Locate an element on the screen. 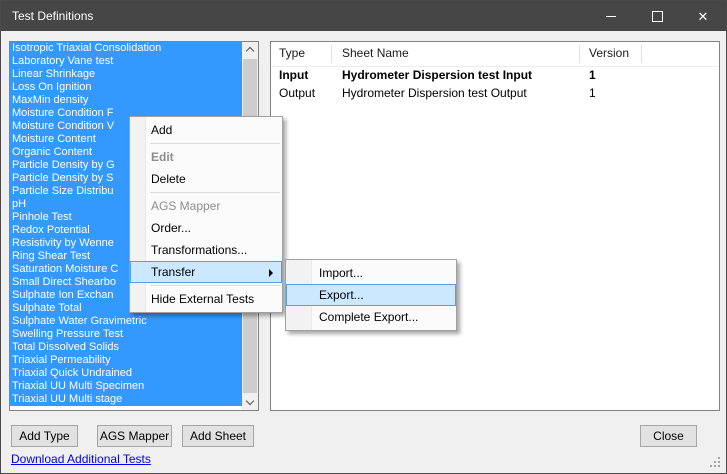 This screenshot has height=474, width=727. titlebar: Test Definitions ✕ is located at coordinates (363, 16).